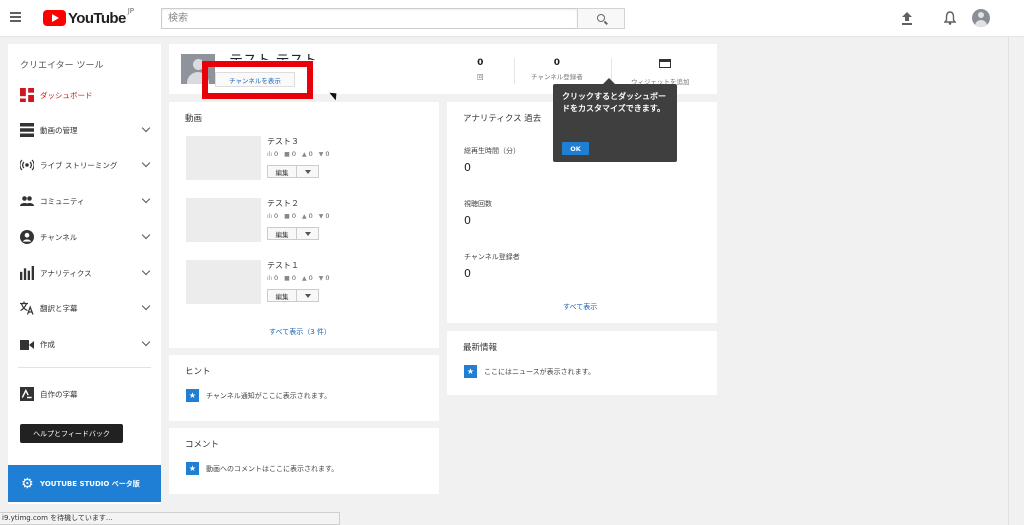 Image resolution: width=1024 pixels, height=525 pixels. I want to click on sidebar-item-translate: 翻訳と字幕, so click(84, 308).